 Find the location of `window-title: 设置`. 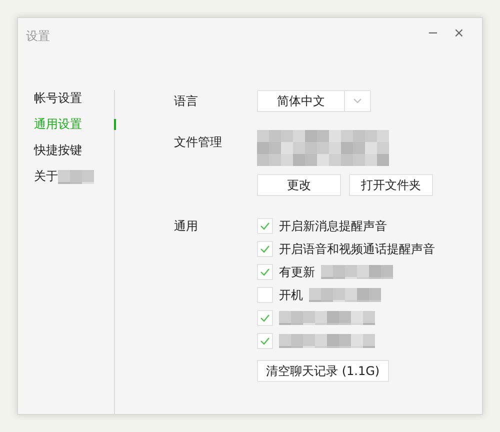

window-title: 设置 is located at coordinates (38, 36).